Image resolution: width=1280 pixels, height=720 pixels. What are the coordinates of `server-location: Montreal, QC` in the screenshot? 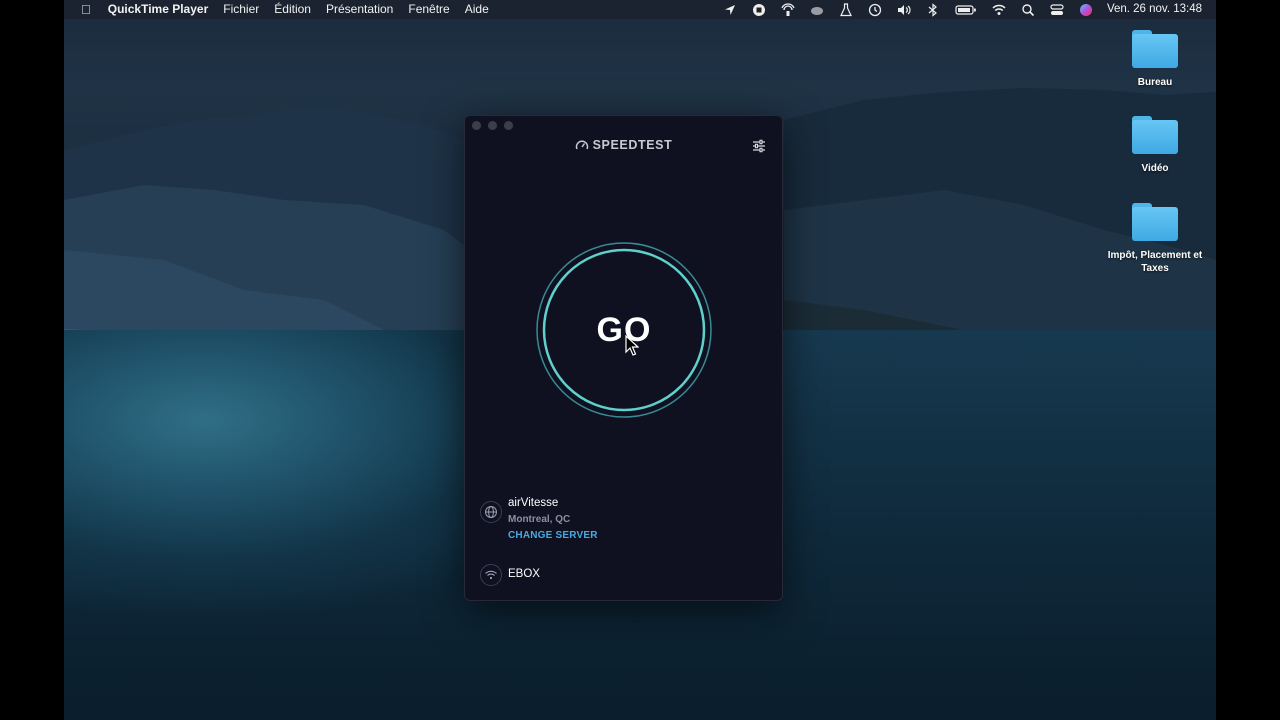 It's located at (539, 519).